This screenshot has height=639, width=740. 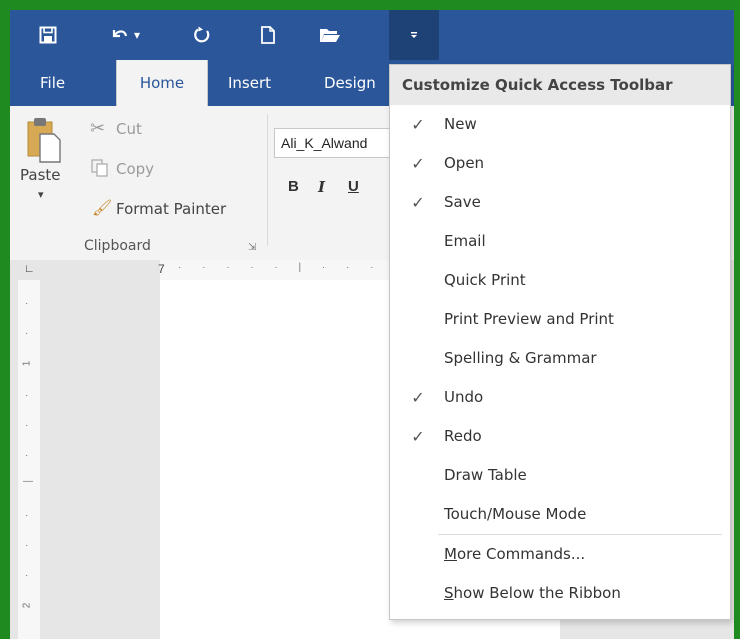 I want to click on underline-button: U, so click(x=353, y=186).